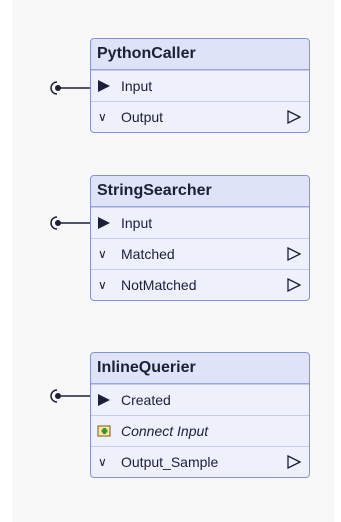 This screenshot has height=522, width=341. I want to click on output-port: ∨ Output, so click(200, 116).